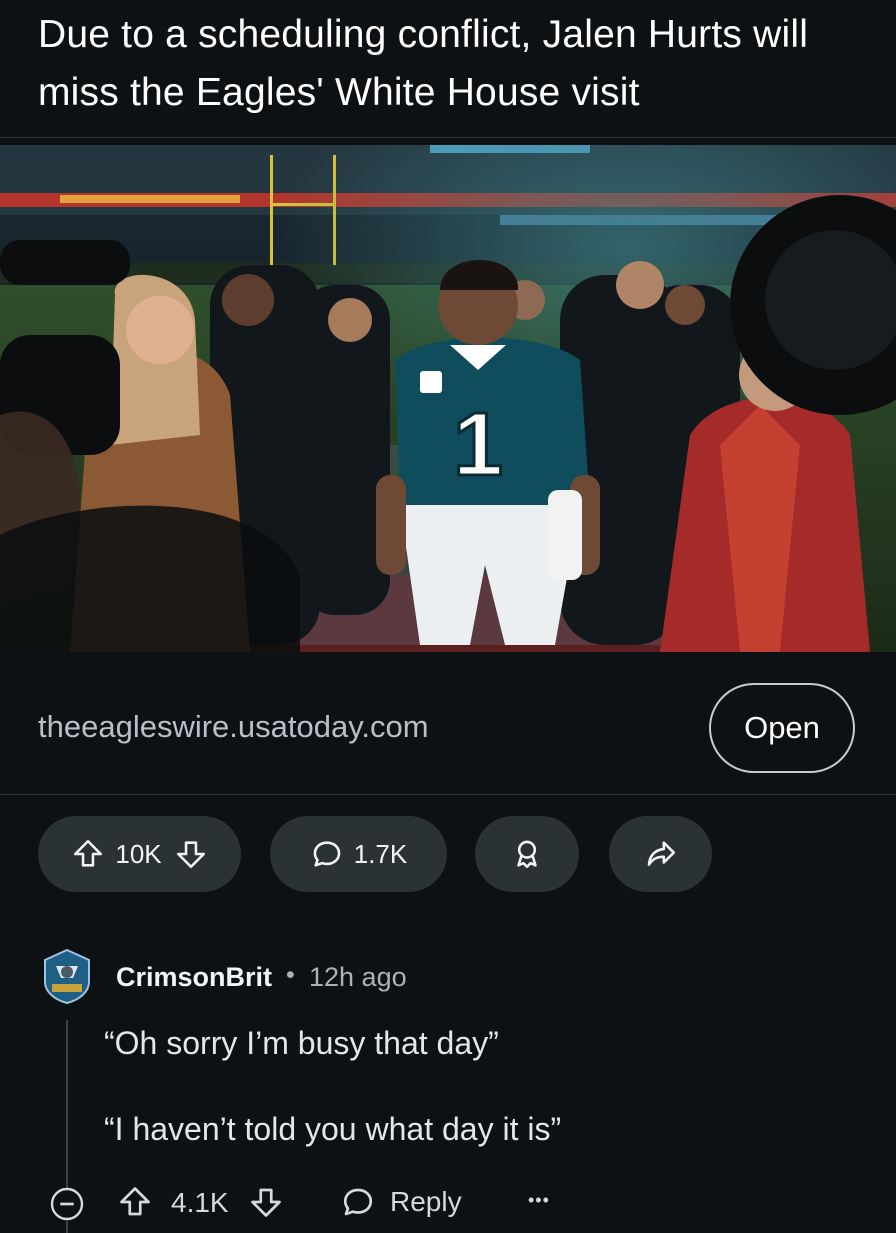 The width and height of the screenshot is (896, 1233). I want to click on avatar, so click(67, 976).